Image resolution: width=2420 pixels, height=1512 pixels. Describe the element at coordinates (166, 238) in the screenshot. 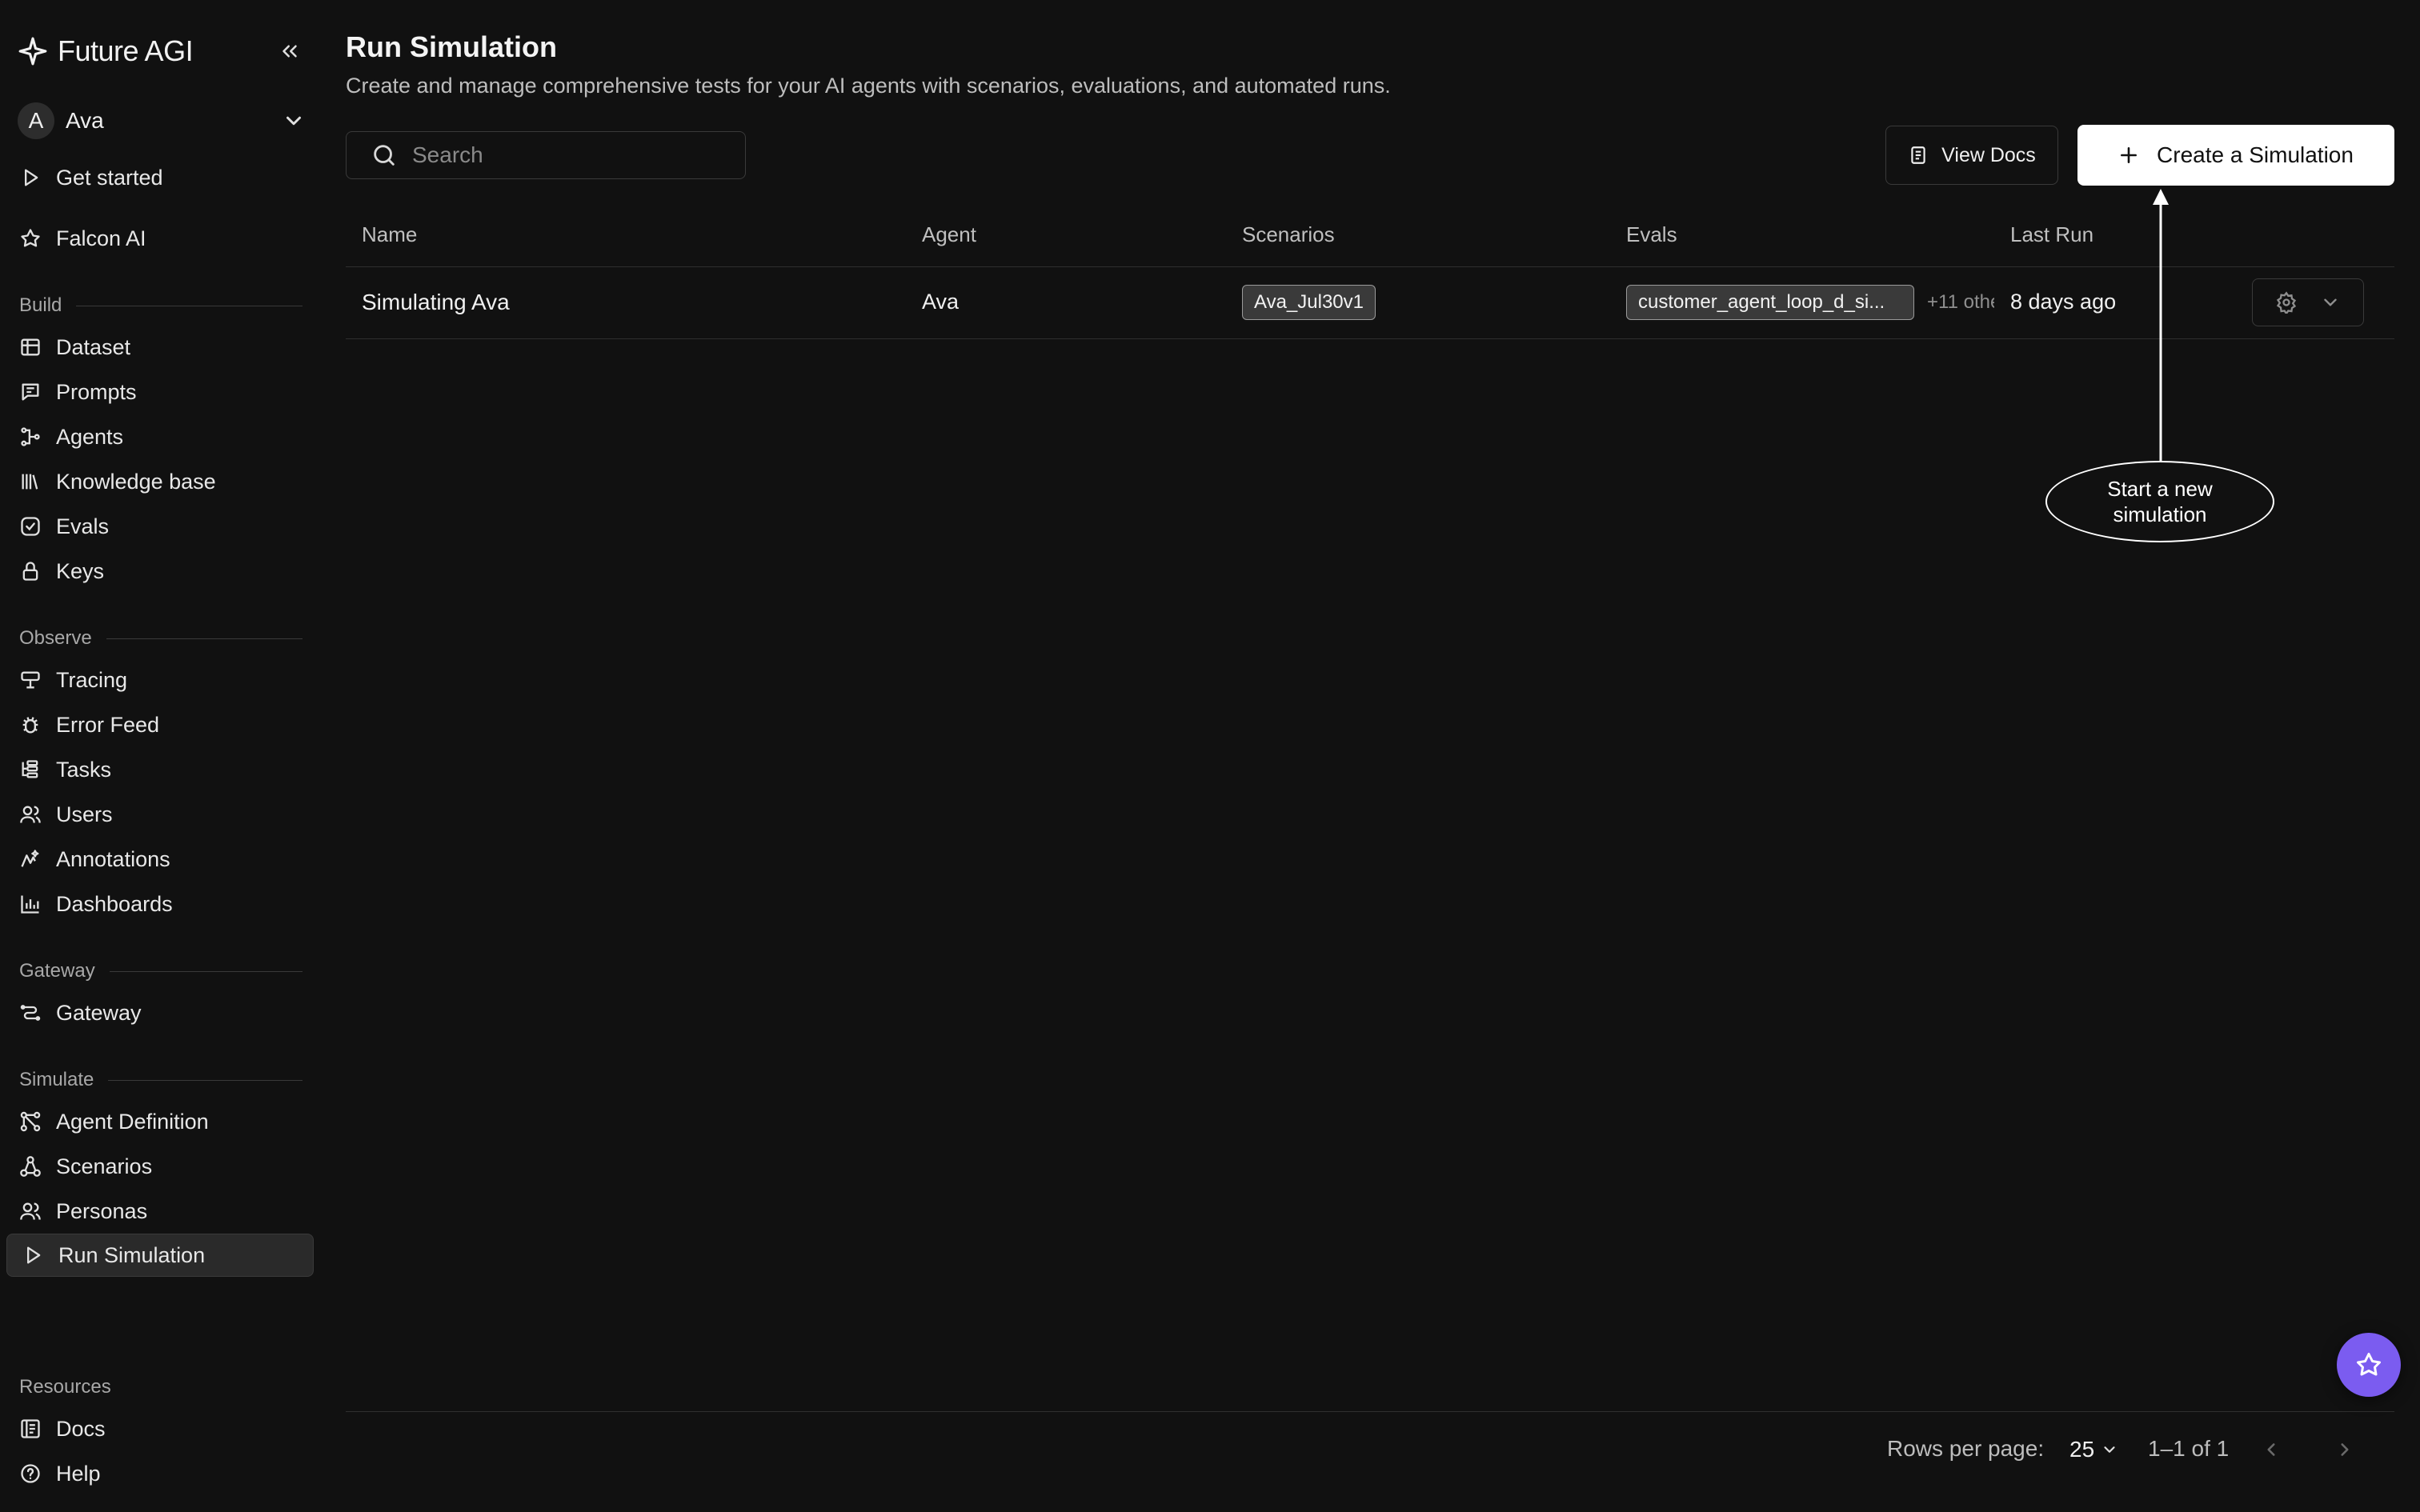

I see `sidebar-item-falcon-ai: Falcon AI` at that location.